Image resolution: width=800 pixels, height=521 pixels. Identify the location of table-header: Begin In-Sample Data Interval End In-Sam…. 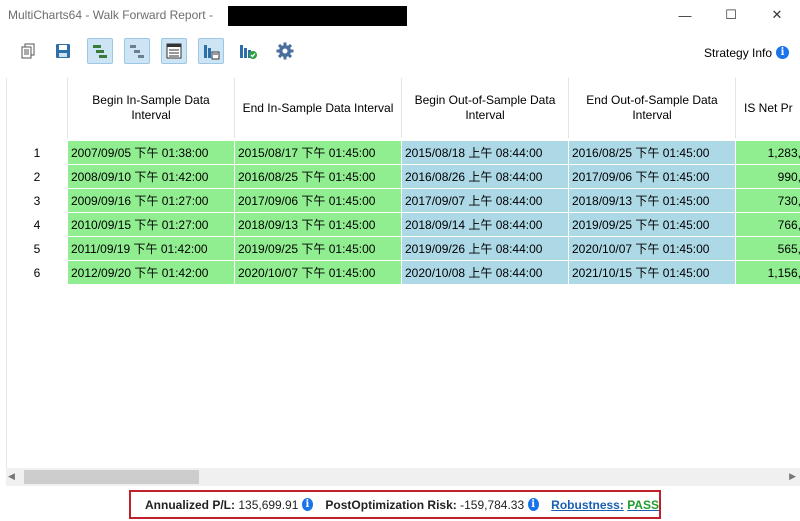
(403, 108).